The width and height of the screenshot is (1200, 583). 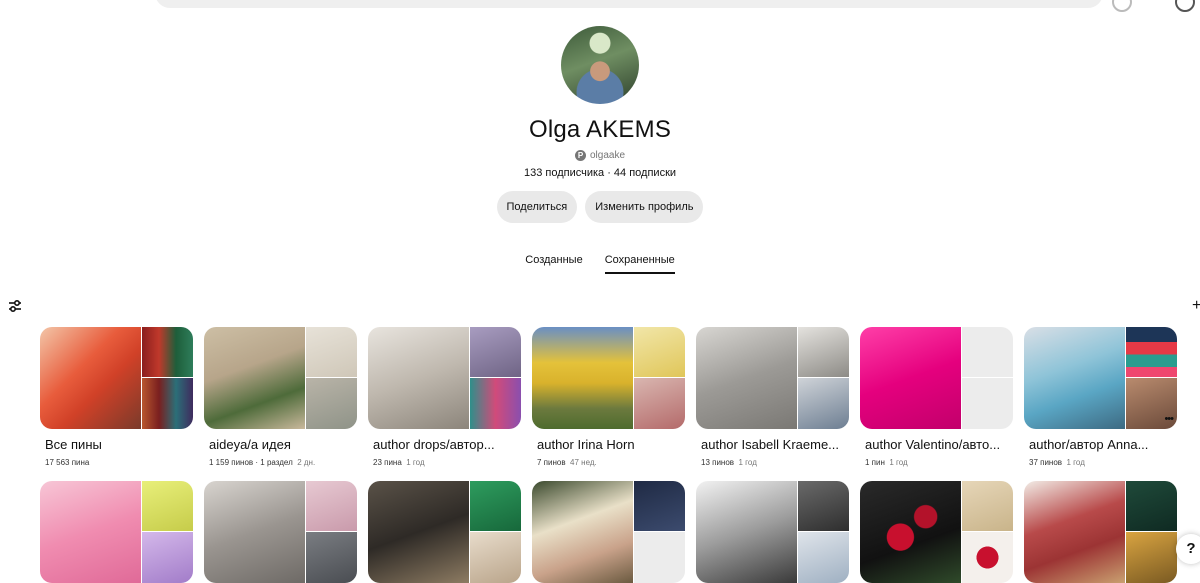 What do you see at coordinates (553, 264) in the screenshot?
I see `tab-created: Созданные` at bounding box center [553, 264].